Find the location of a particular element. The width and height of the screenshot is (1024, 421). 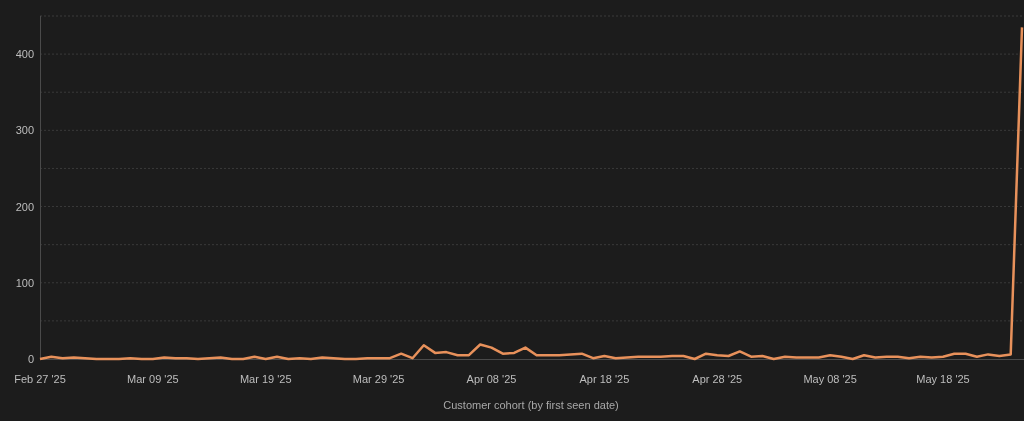

x-tick-label: Mar 29 '25 is located at coordinates (378, 379).